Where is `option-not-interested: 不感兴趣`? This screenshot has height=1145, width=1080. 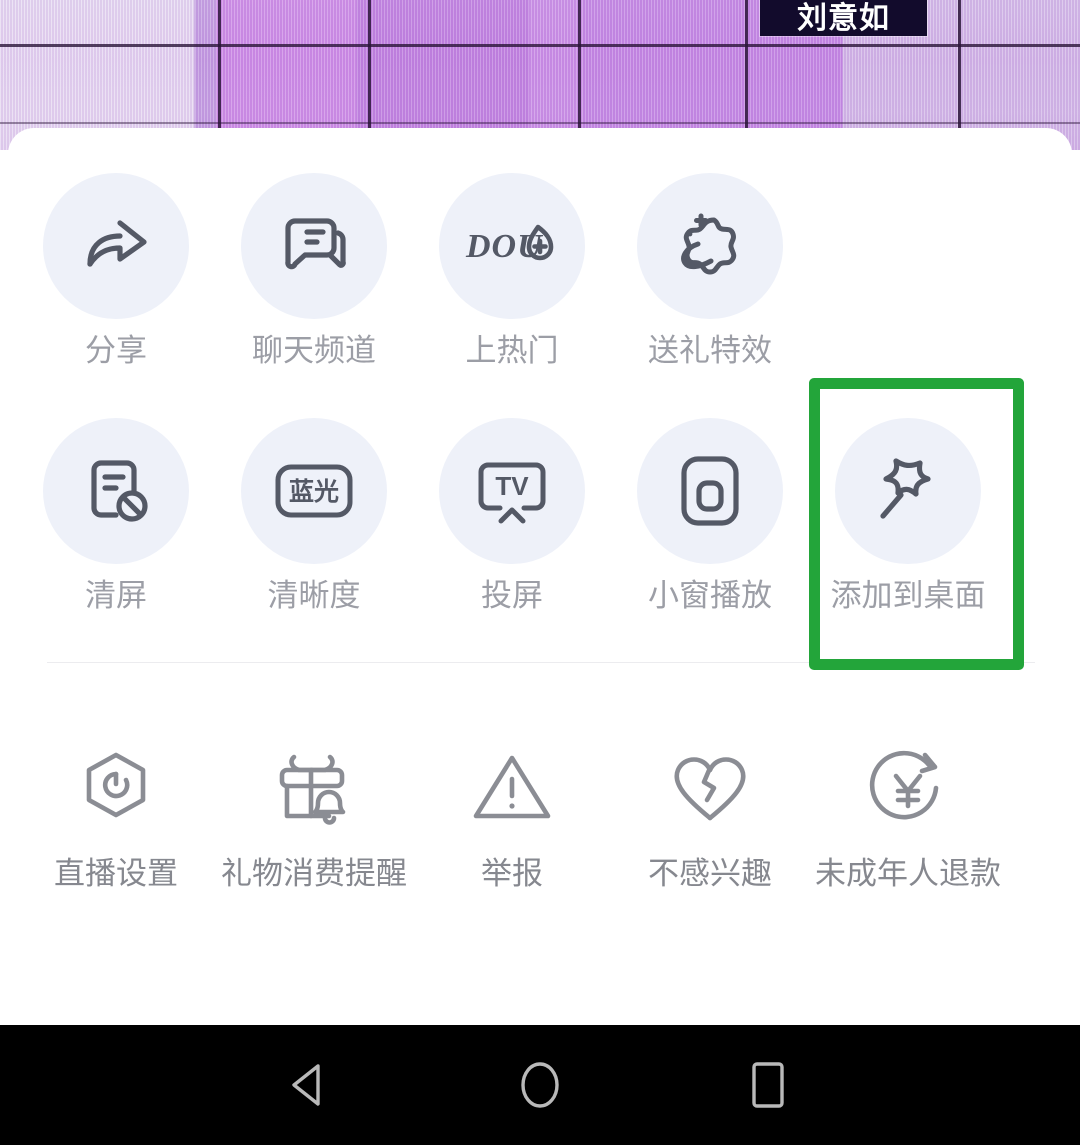 option-not-interested: 不感兴趣 is located at coordinates (710, 808).